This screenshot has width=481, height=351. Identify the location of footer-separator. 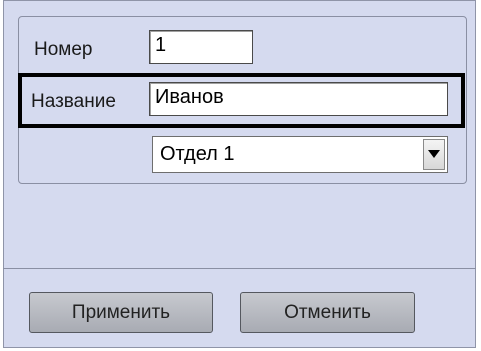
(239, 268).